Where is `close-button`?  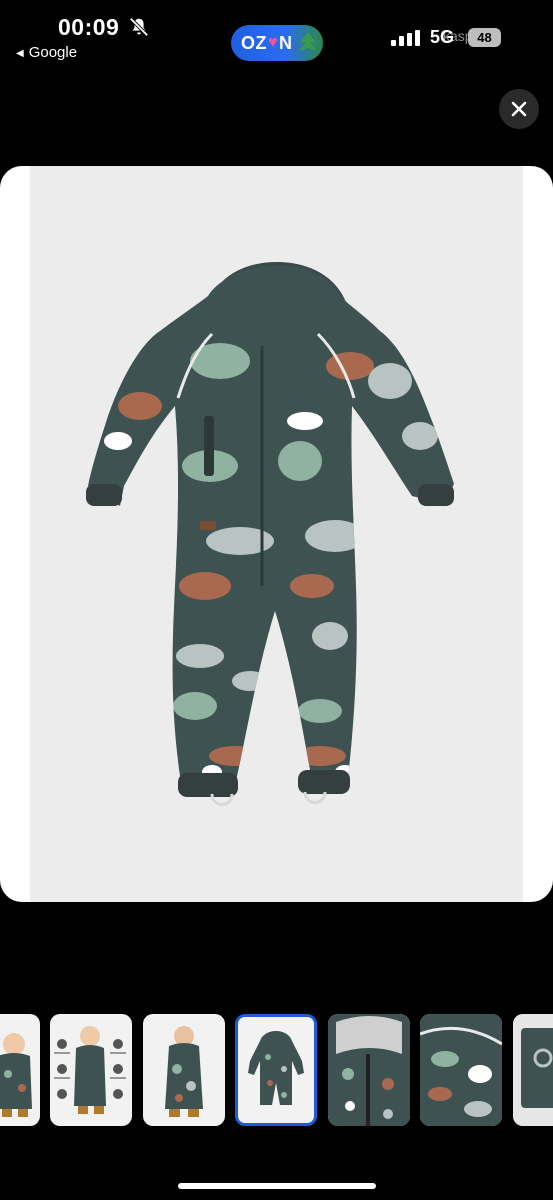
close-button is located at coordinates (519, 109).